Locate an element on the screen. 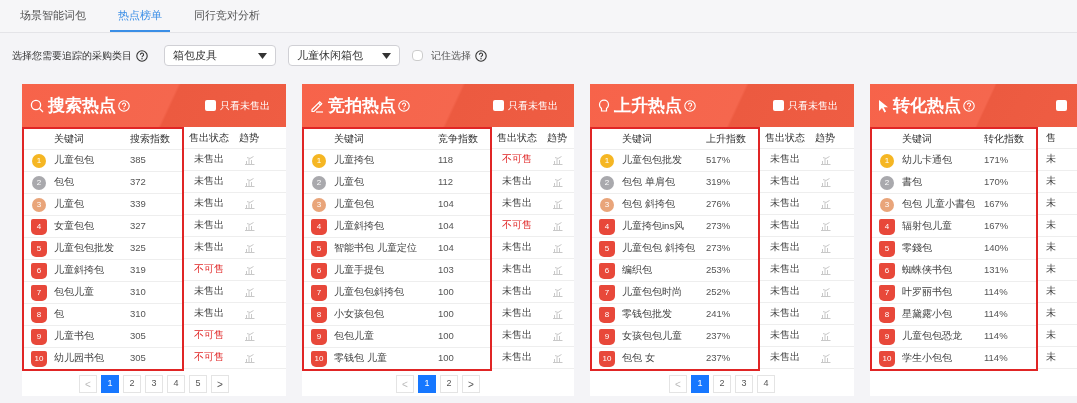 This screenshot has height=403, width=1077. rank-badge: 10 is located at coordinates (607, 358).